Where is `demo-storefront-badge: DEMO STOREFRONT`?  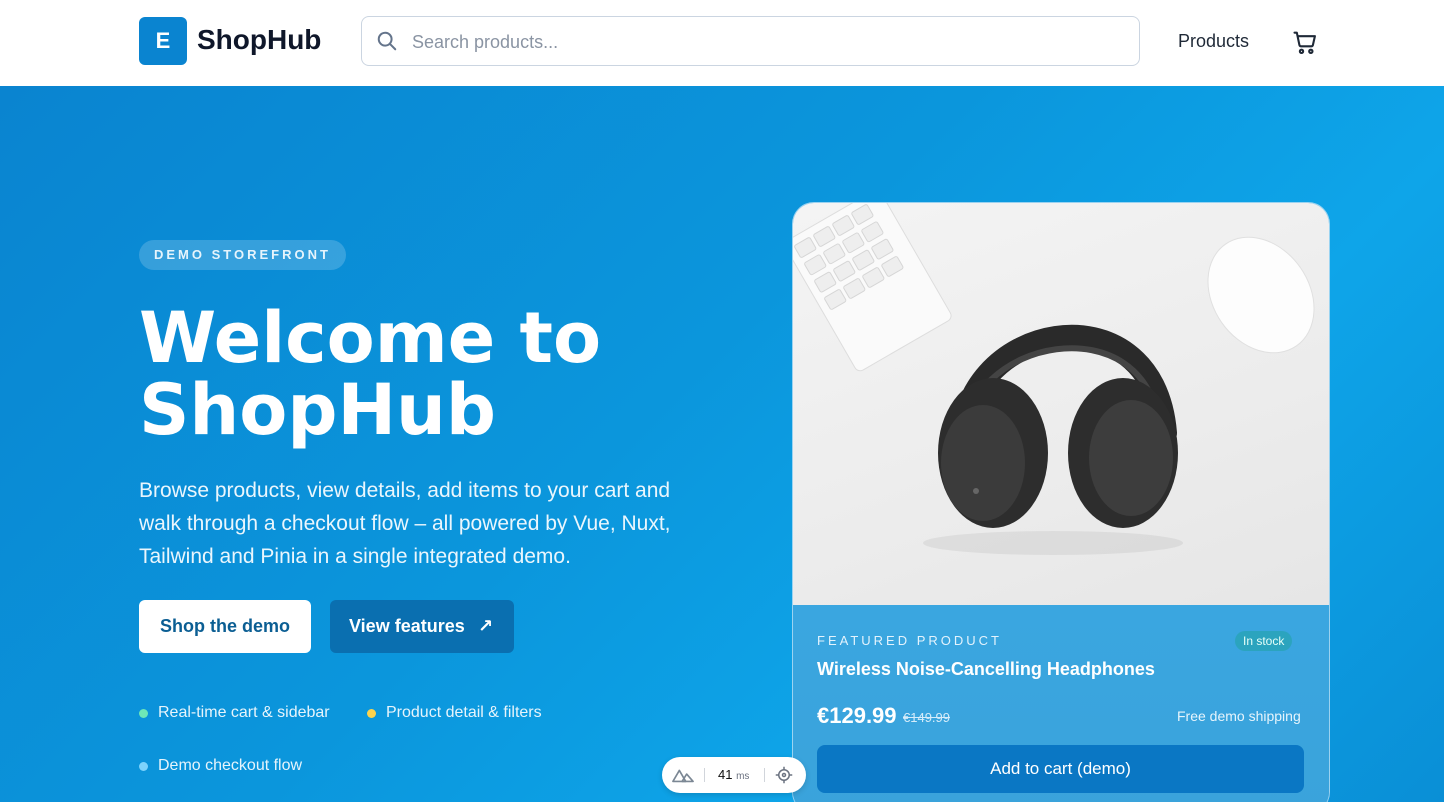 demo-storefront-badge: DEMO STOREFRONT is located at coordinates (242, 255).